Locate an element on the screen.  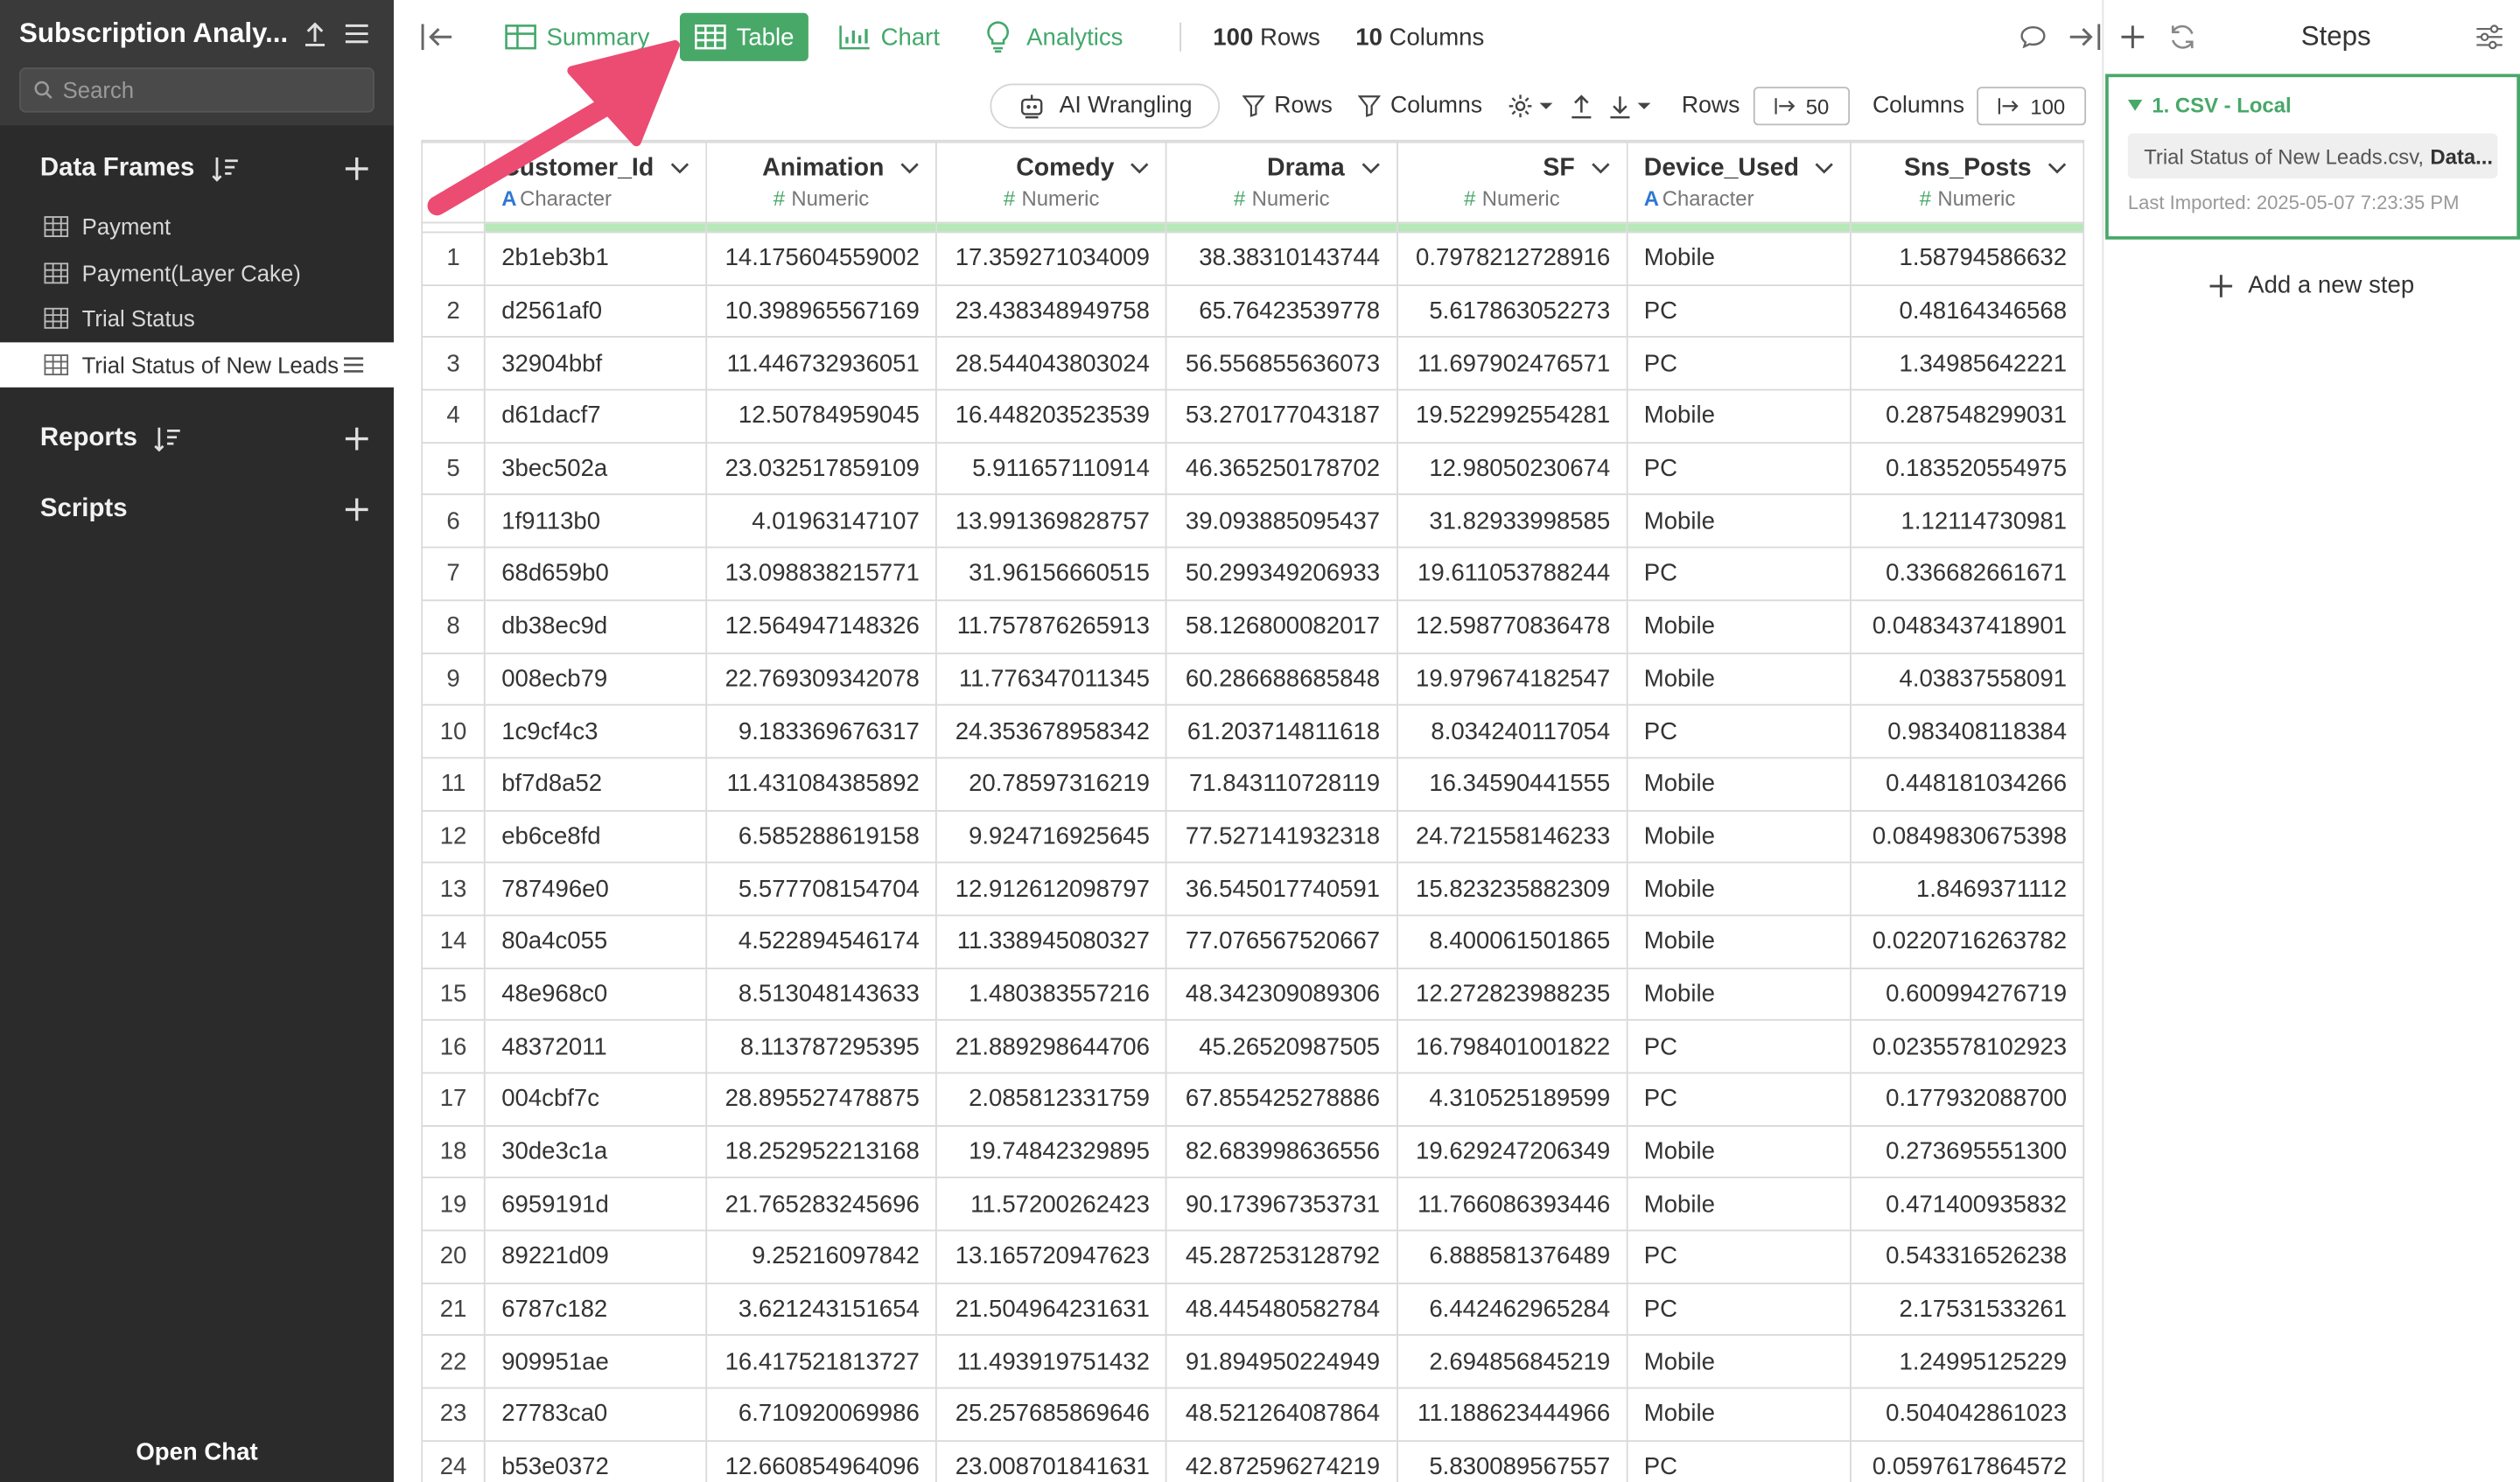
table-cell: 13.098838215771 is located at coordinates (821, 573).